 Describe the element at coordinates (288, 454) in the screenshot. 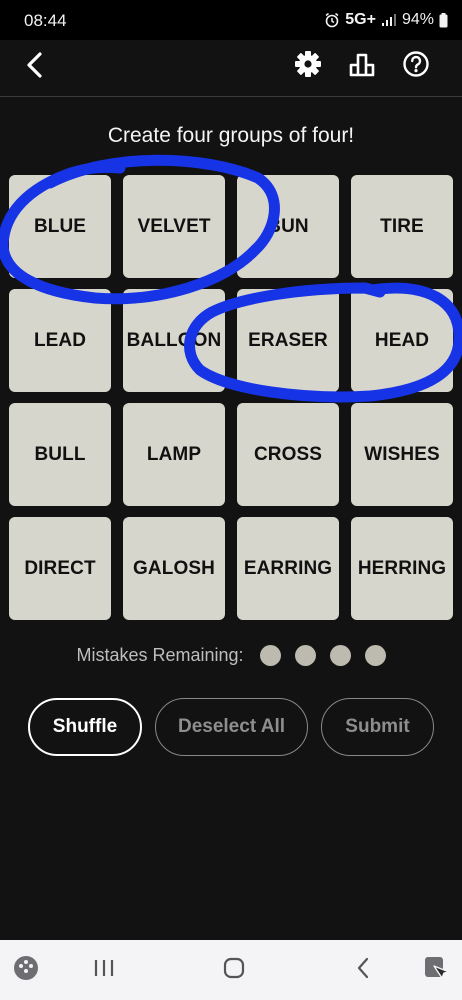

I see `word-tile-cross: CROSS` at that location.